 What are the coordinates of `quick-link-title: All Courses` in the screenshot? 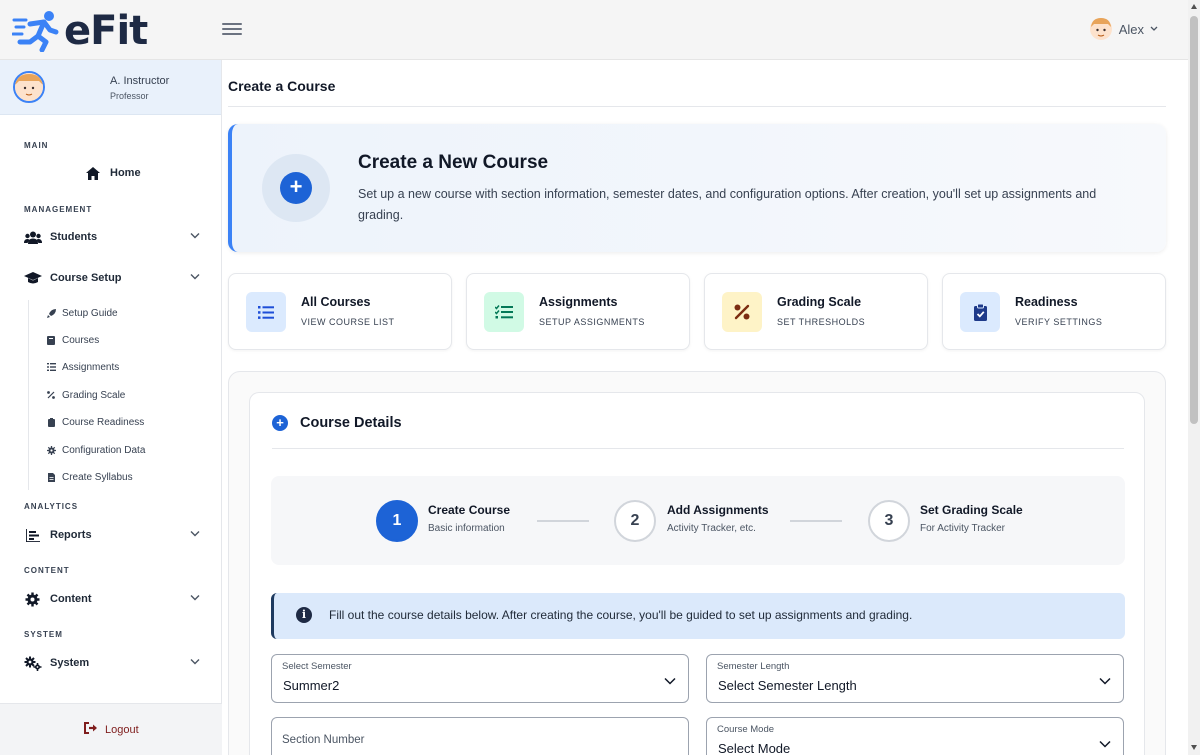 It's located at (336, 302).